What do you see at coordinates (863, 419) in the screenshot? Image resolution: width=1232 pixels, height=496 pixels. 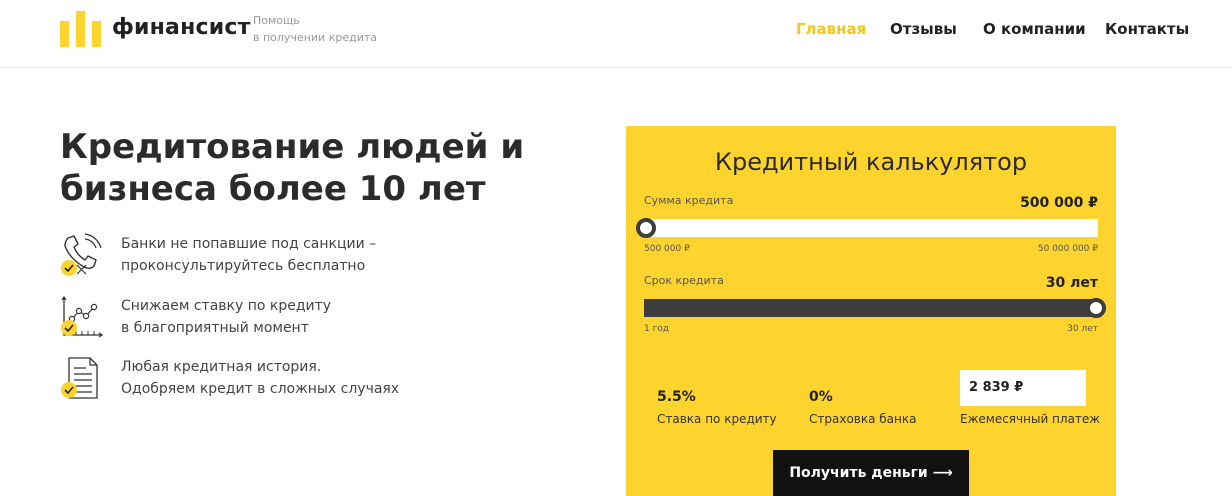 I see `insurance-label: Страховка банка` at bounding box center [863, 419].